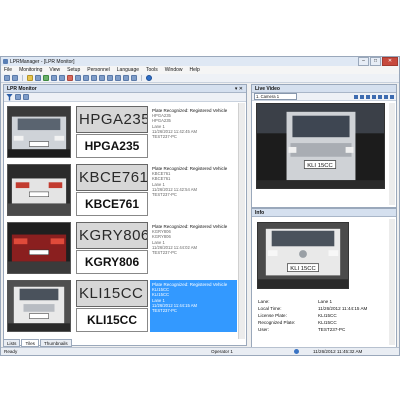 The image size is (400, 400). I want to click on field-label: Local Time:, so click(270, 308).